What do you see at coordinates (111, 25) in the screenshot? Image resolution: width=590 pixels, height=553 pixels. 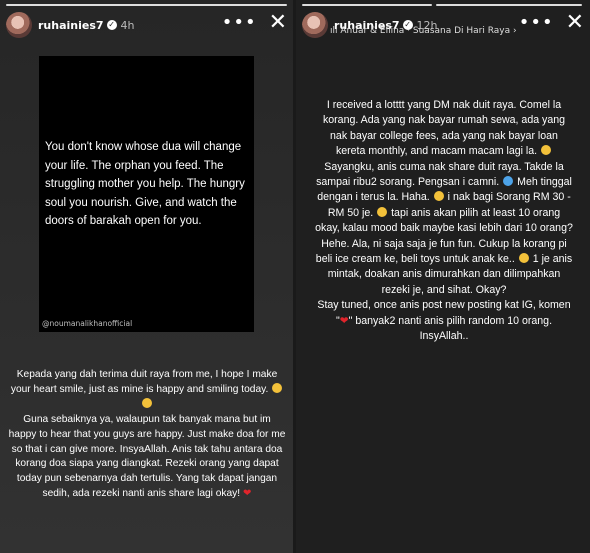 I see `verified-badge-icon: ✓` at bounding box center [111, 25].